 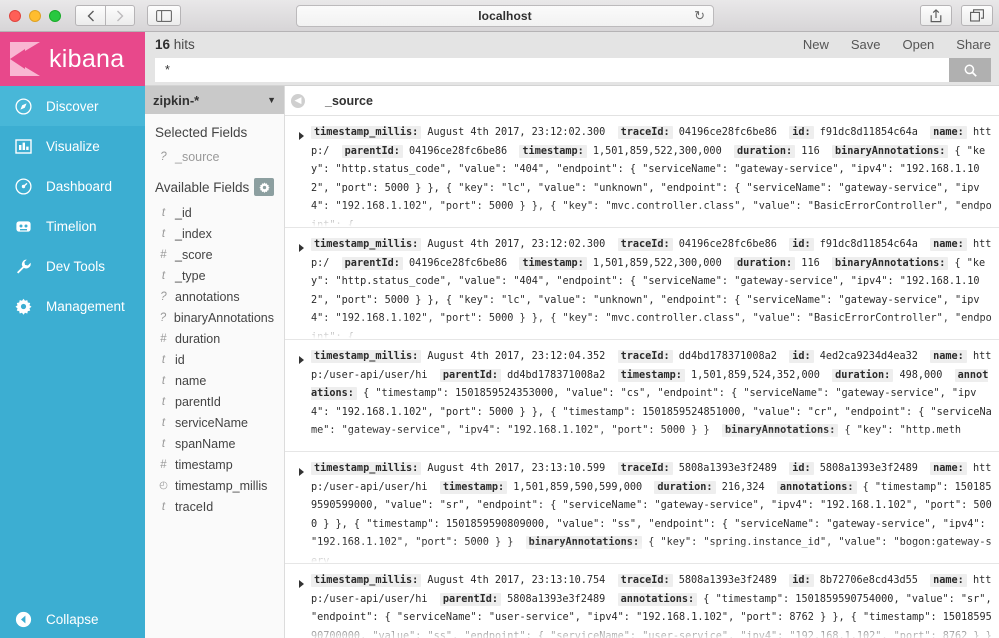 What do you see at coordinates (214, 485) in the screenshot?
I see `field-item-timestamp-millis: ◴ timestamp_millis` at bounding box center [214, 485].